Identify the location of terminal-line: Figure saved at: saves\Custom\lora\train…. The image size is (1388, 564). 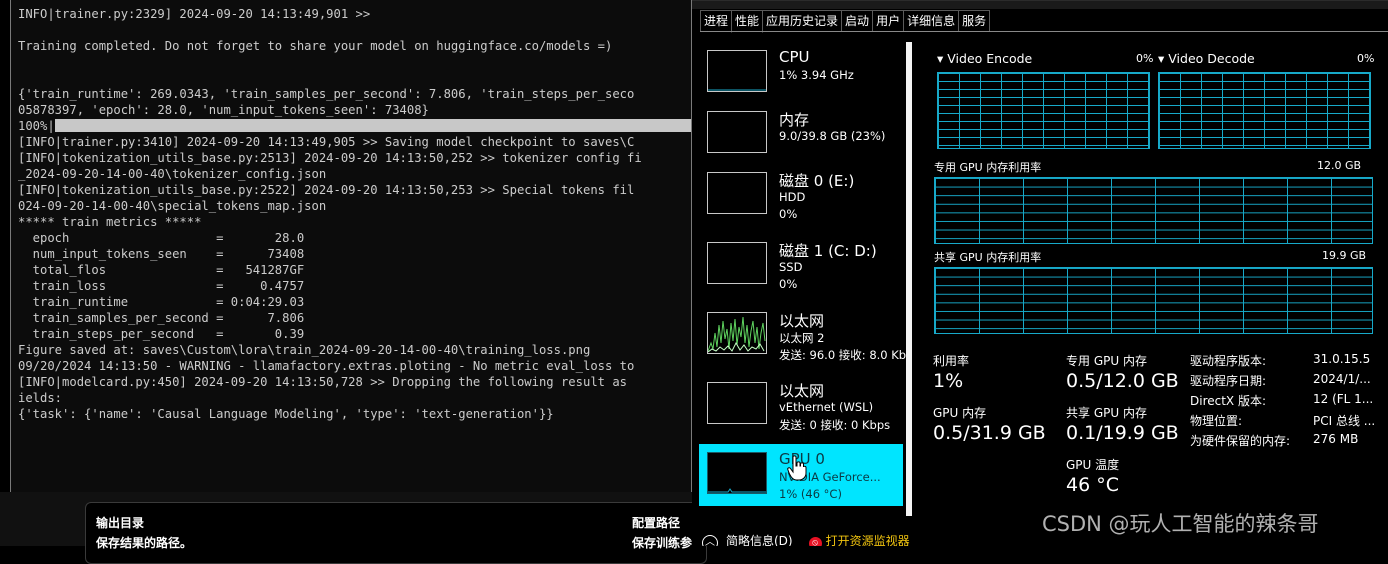
(304, 350).